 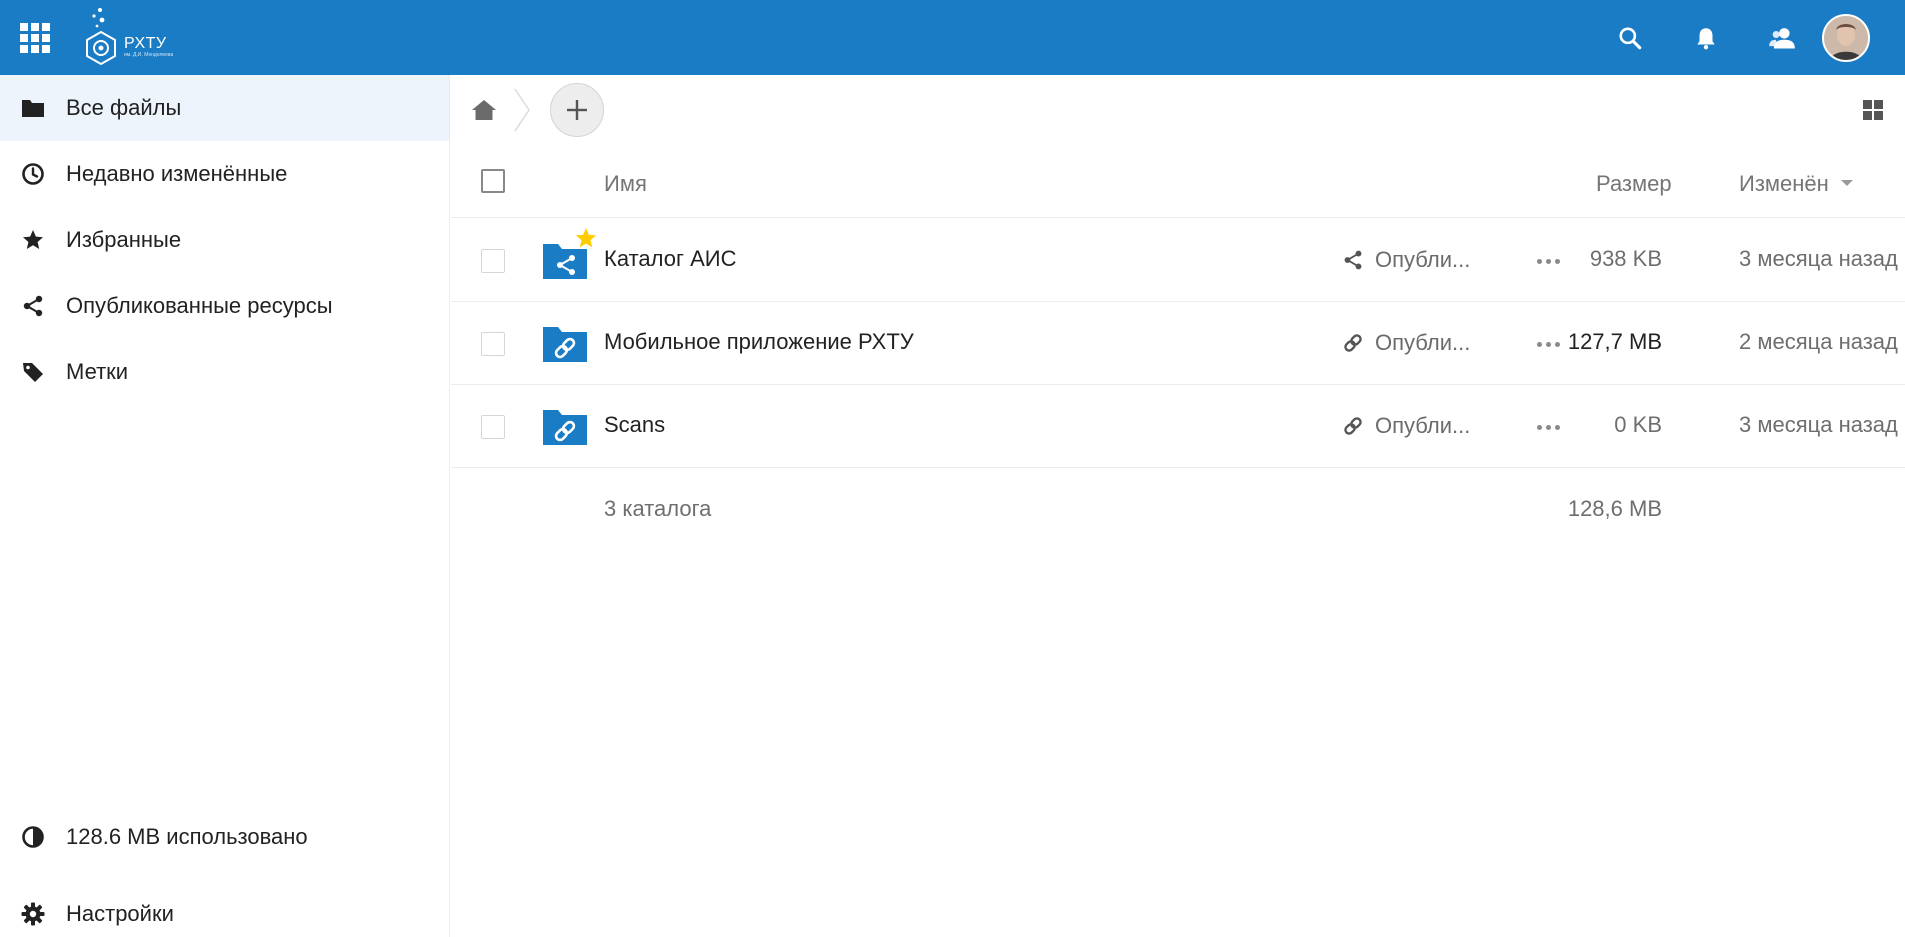 What do you see at coordinates (187, 836) in the screenshot?
I see `quota-label: 128.6 MB использовано` at bounding box center [187, 836].